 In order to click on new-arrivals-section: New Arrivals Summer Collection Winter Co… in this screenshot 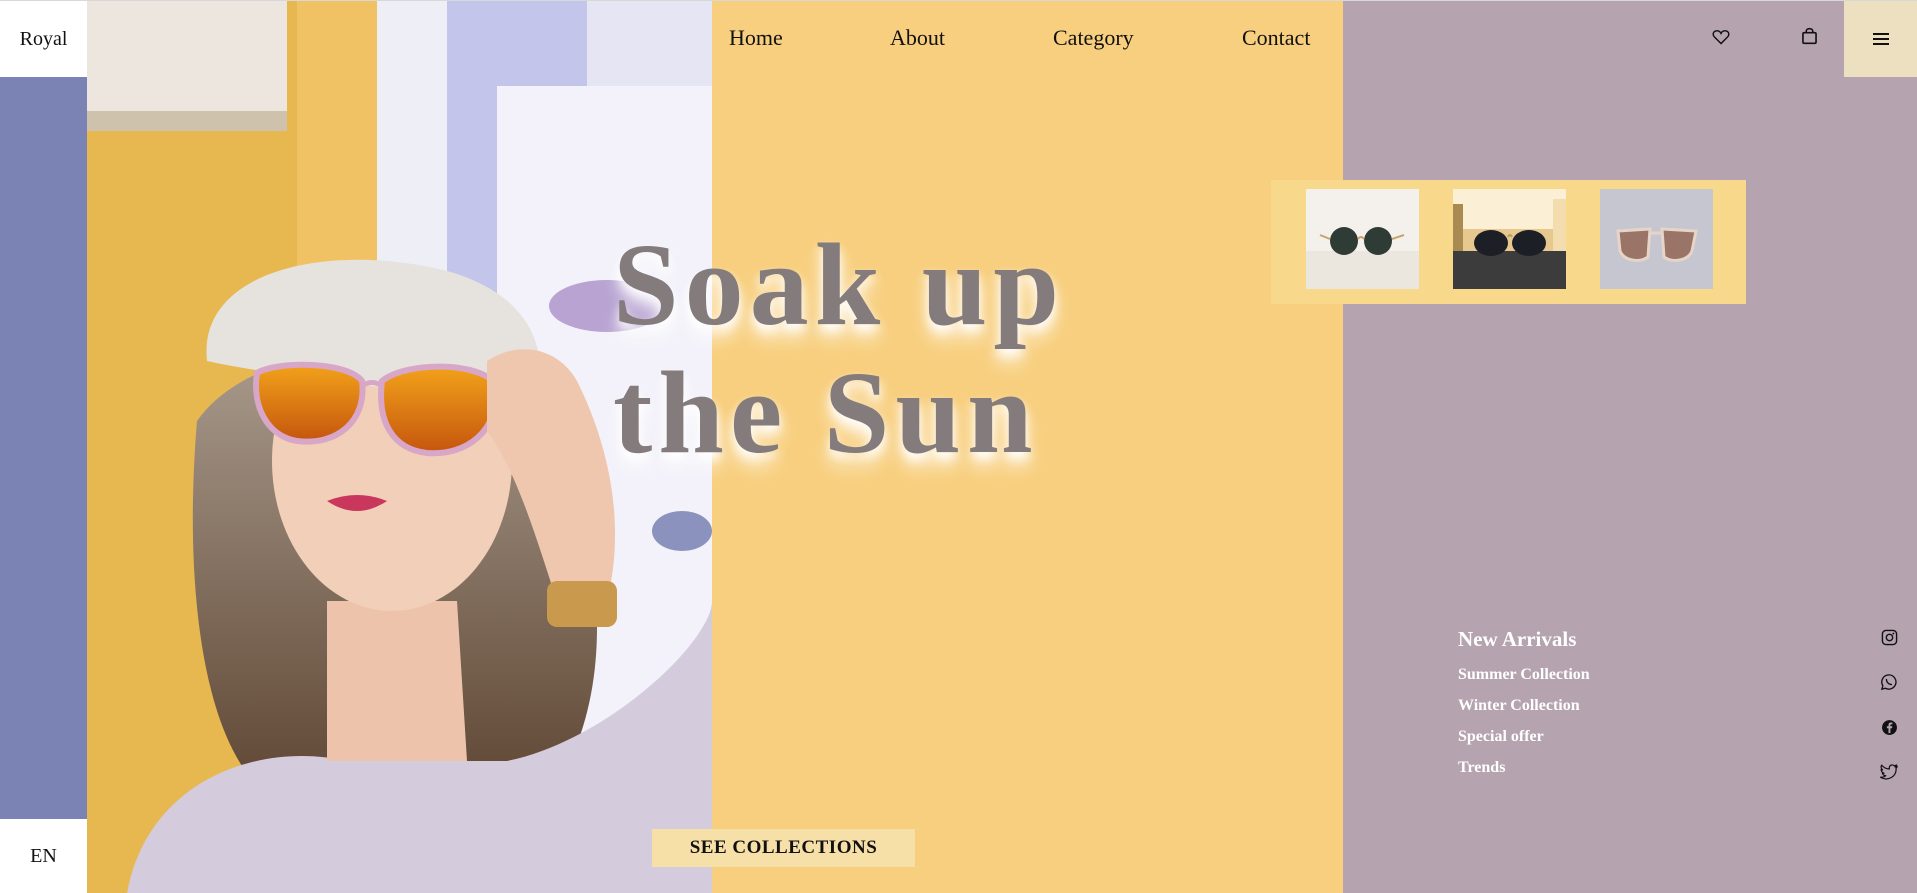, I will do `click(1524, 708)`.